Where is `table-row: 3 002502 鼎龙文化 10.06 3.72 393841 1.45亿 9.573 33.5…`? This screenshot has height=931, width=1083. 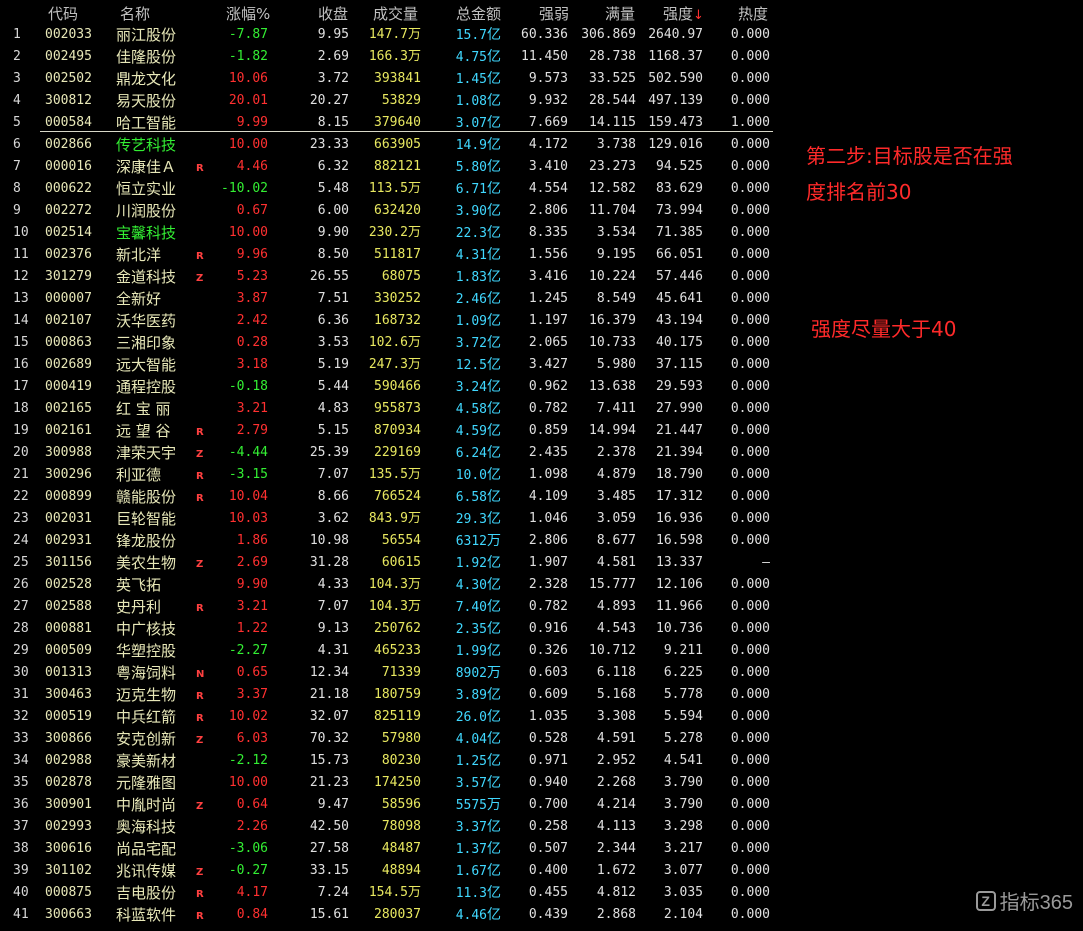 table-row: 3 002502 鼎龙文化 10.06 3.72 393841 1.45亿 9.573 33.5… is located at coordinates (390, 79).